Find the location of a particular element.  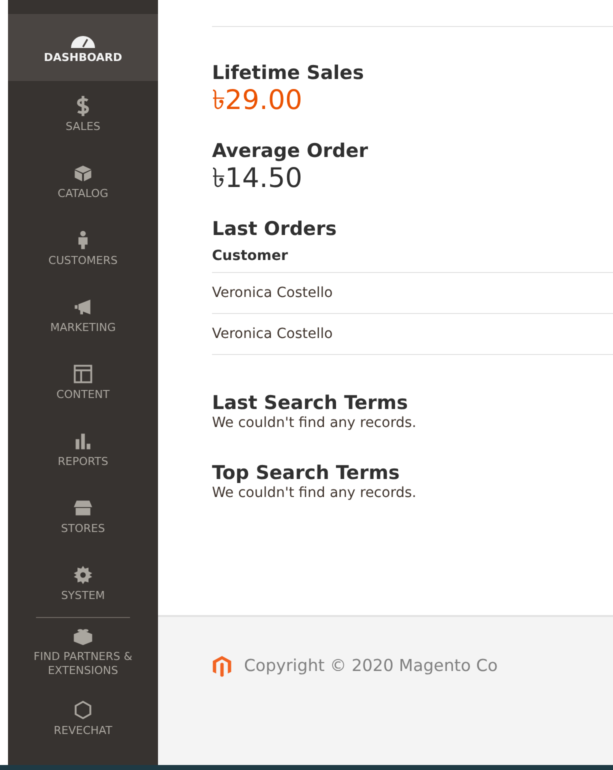

nav-item: STORES is located at coordinates (83, 516).